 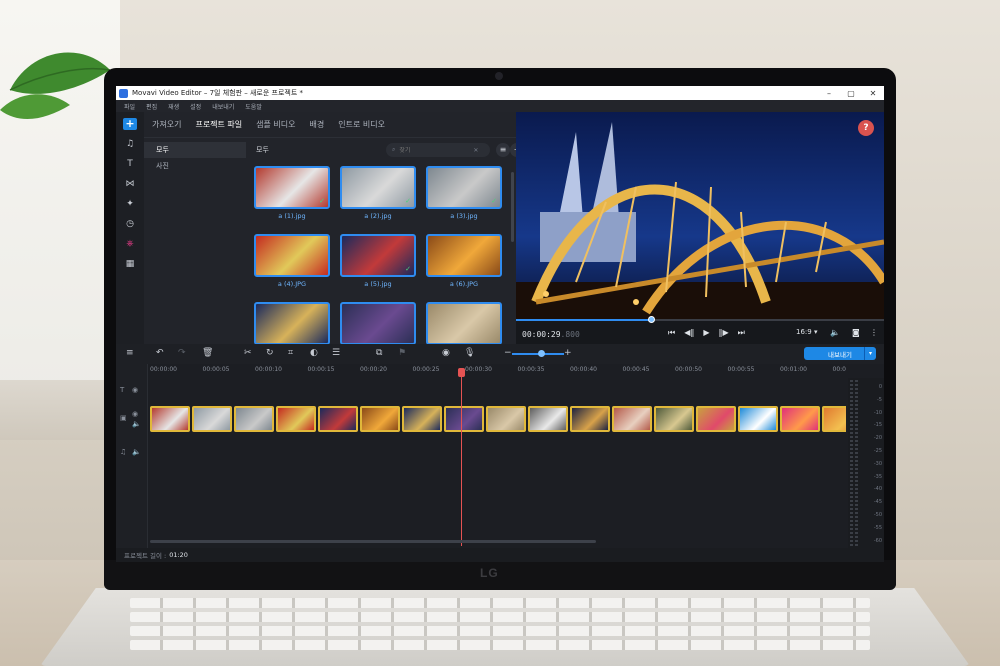 What do you see at coordinates (130, 204) in the screenshot?
I see `filters-icon: ✦` at bounding box center [130, 204].